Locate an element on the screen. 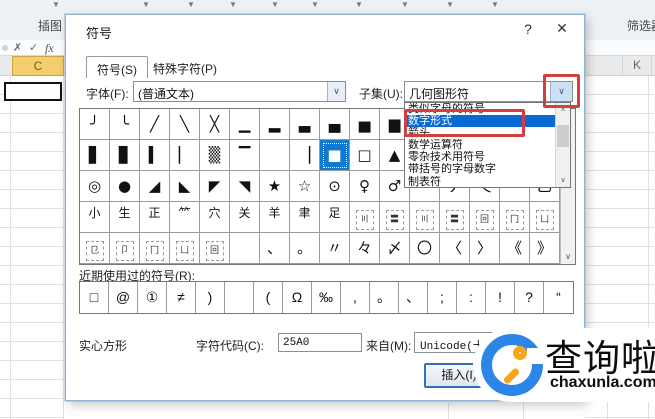 This screenshot has width=655, height=419. recent-symbol-cell: : is located at coordinates (471, 297).